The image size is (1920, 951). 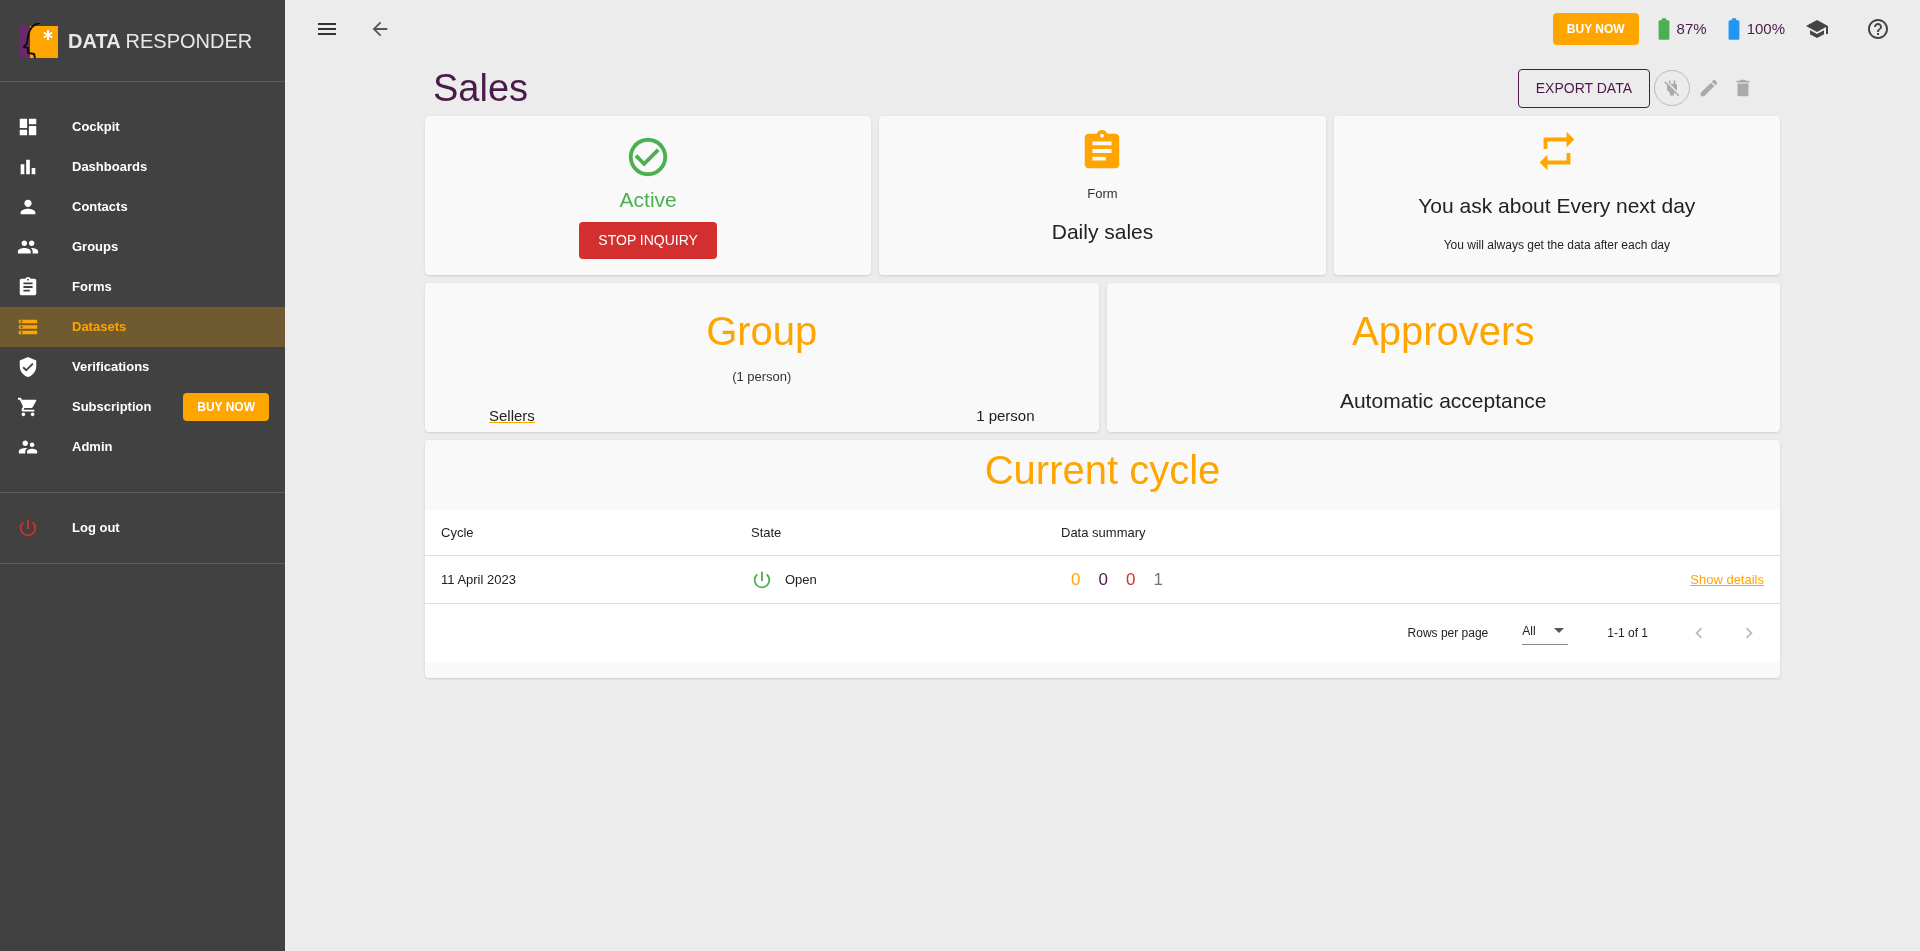 What do you see at coordinates (481, 88) in the screenshot?
I see `page-title: Sales` at bounding box center [481, 88].